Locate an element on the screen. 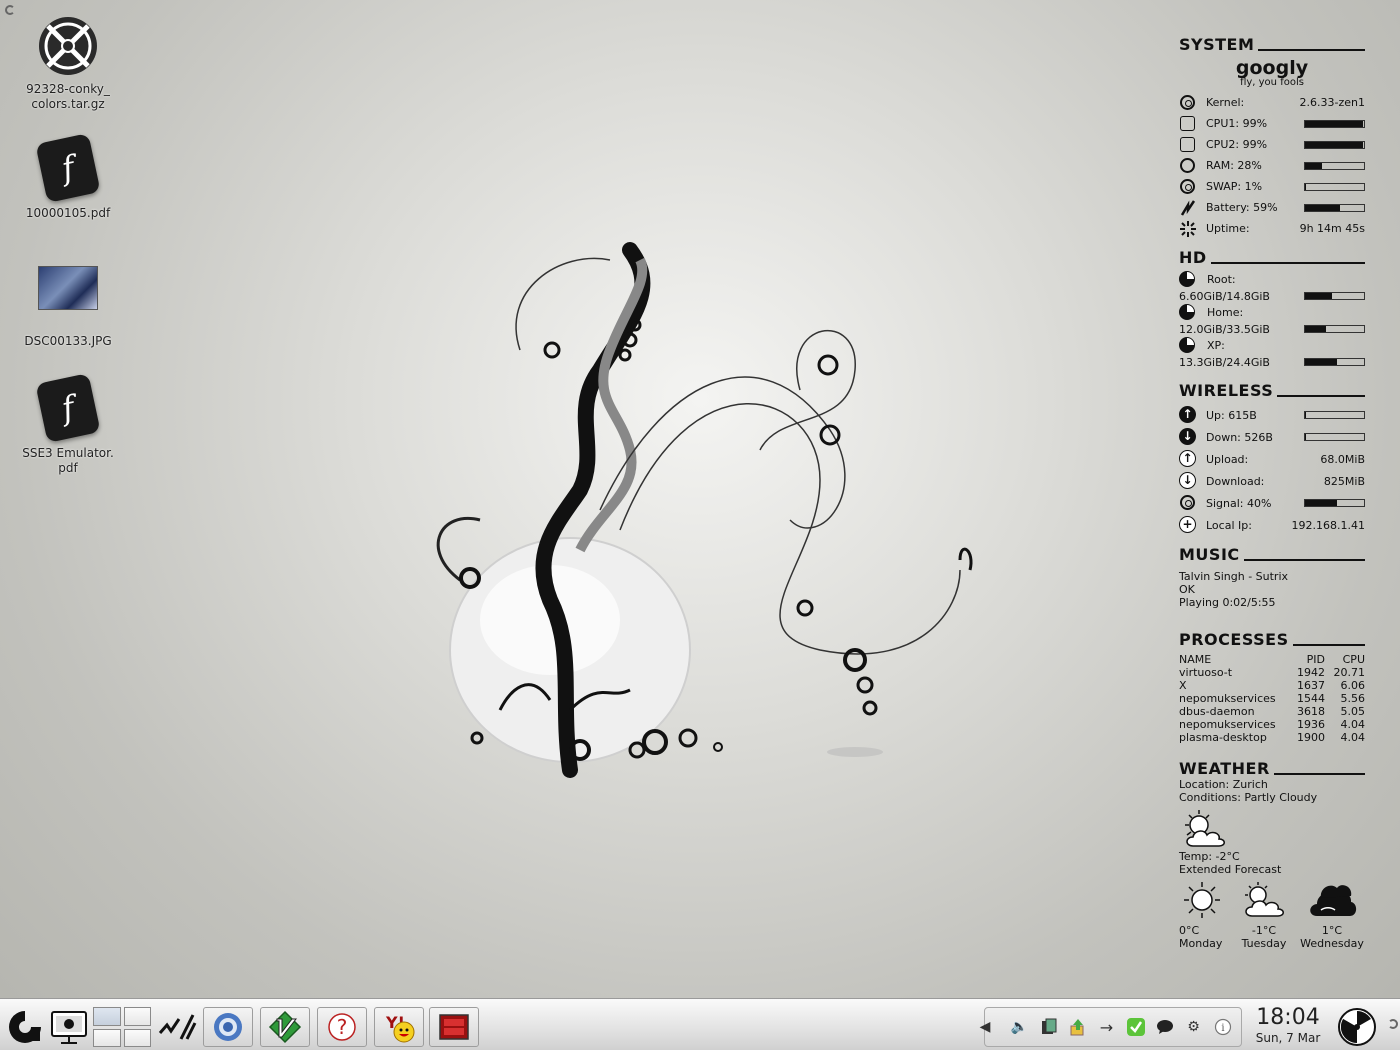 This screenshot has width=1400, height=1050. wireless-down-bar is located at coordinates (1334, 437).